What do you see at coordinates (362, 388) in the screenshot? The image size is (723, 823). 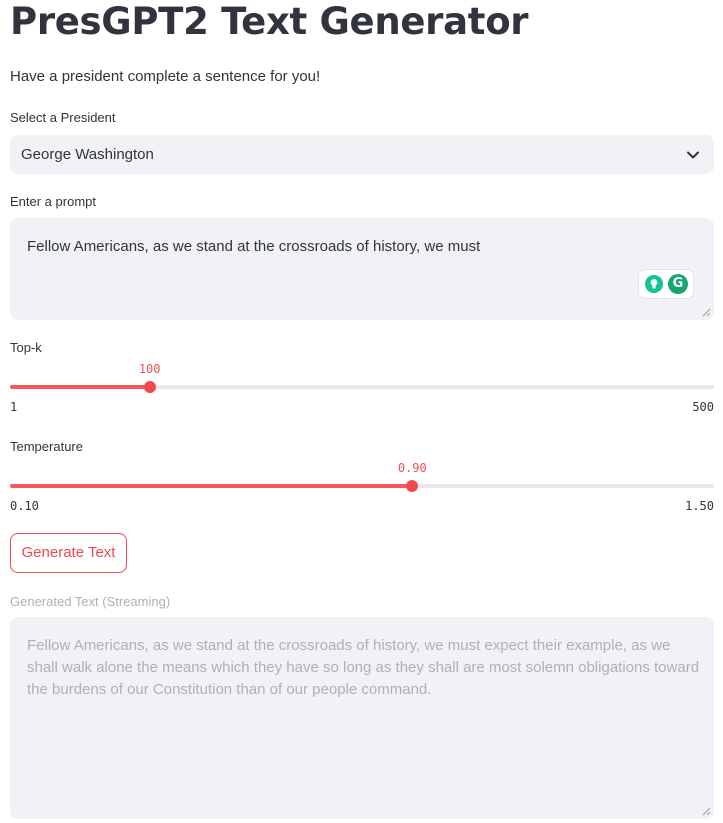 I see `top-k-slider: 100 1 500` at bounding box center [362, 388].